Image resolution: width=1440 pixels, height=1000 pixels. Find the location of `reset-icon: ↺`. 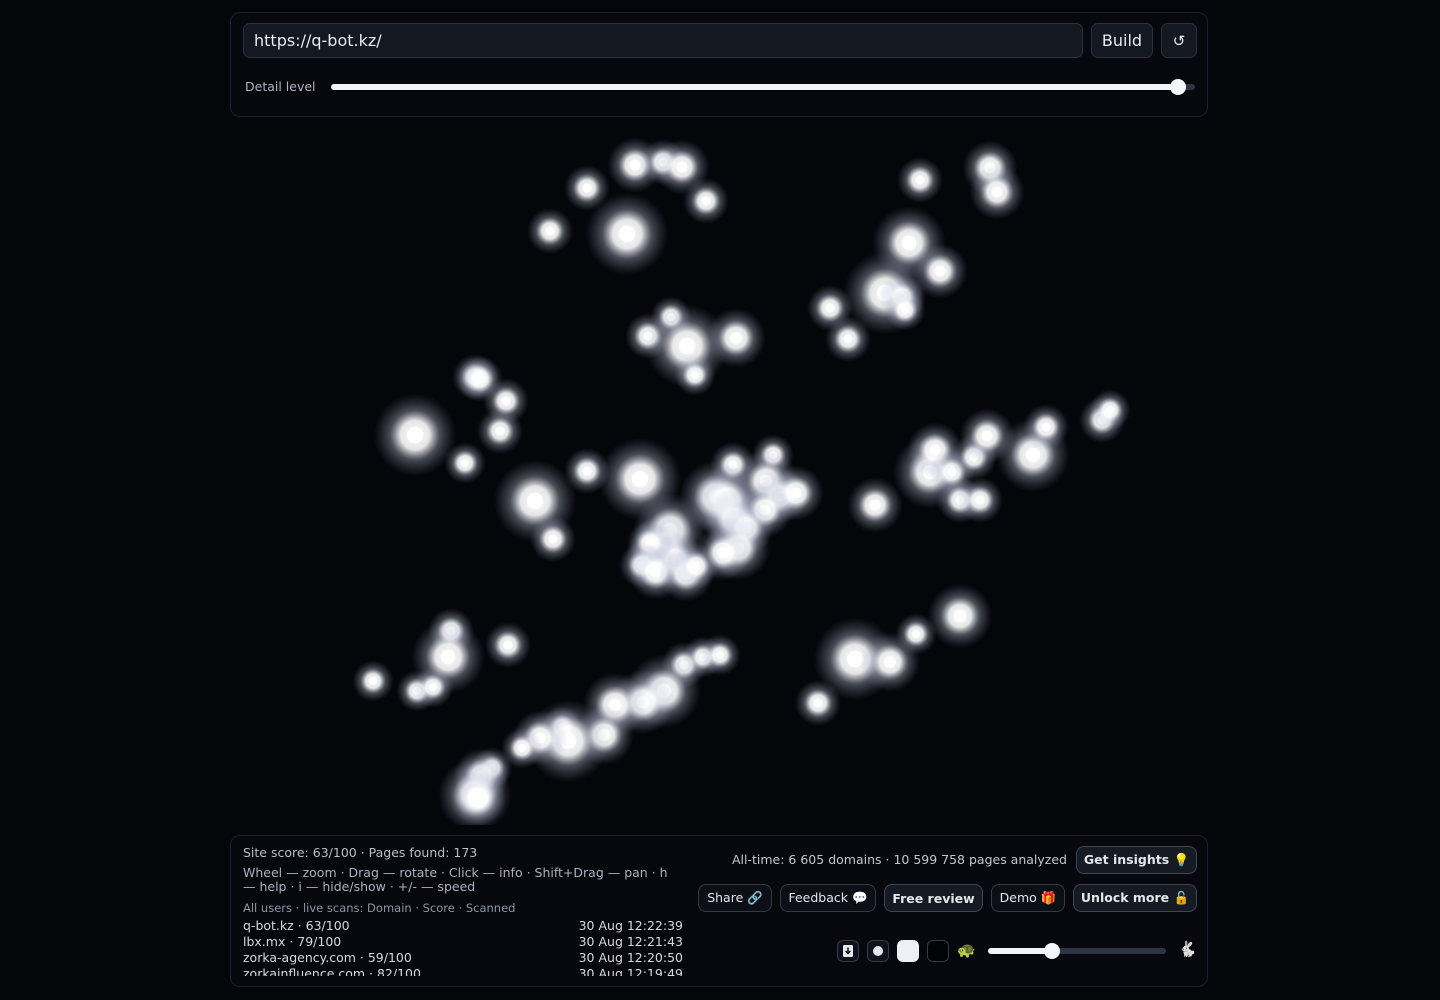

reset-icon: ↺ is located at coordinates (1179, 40).